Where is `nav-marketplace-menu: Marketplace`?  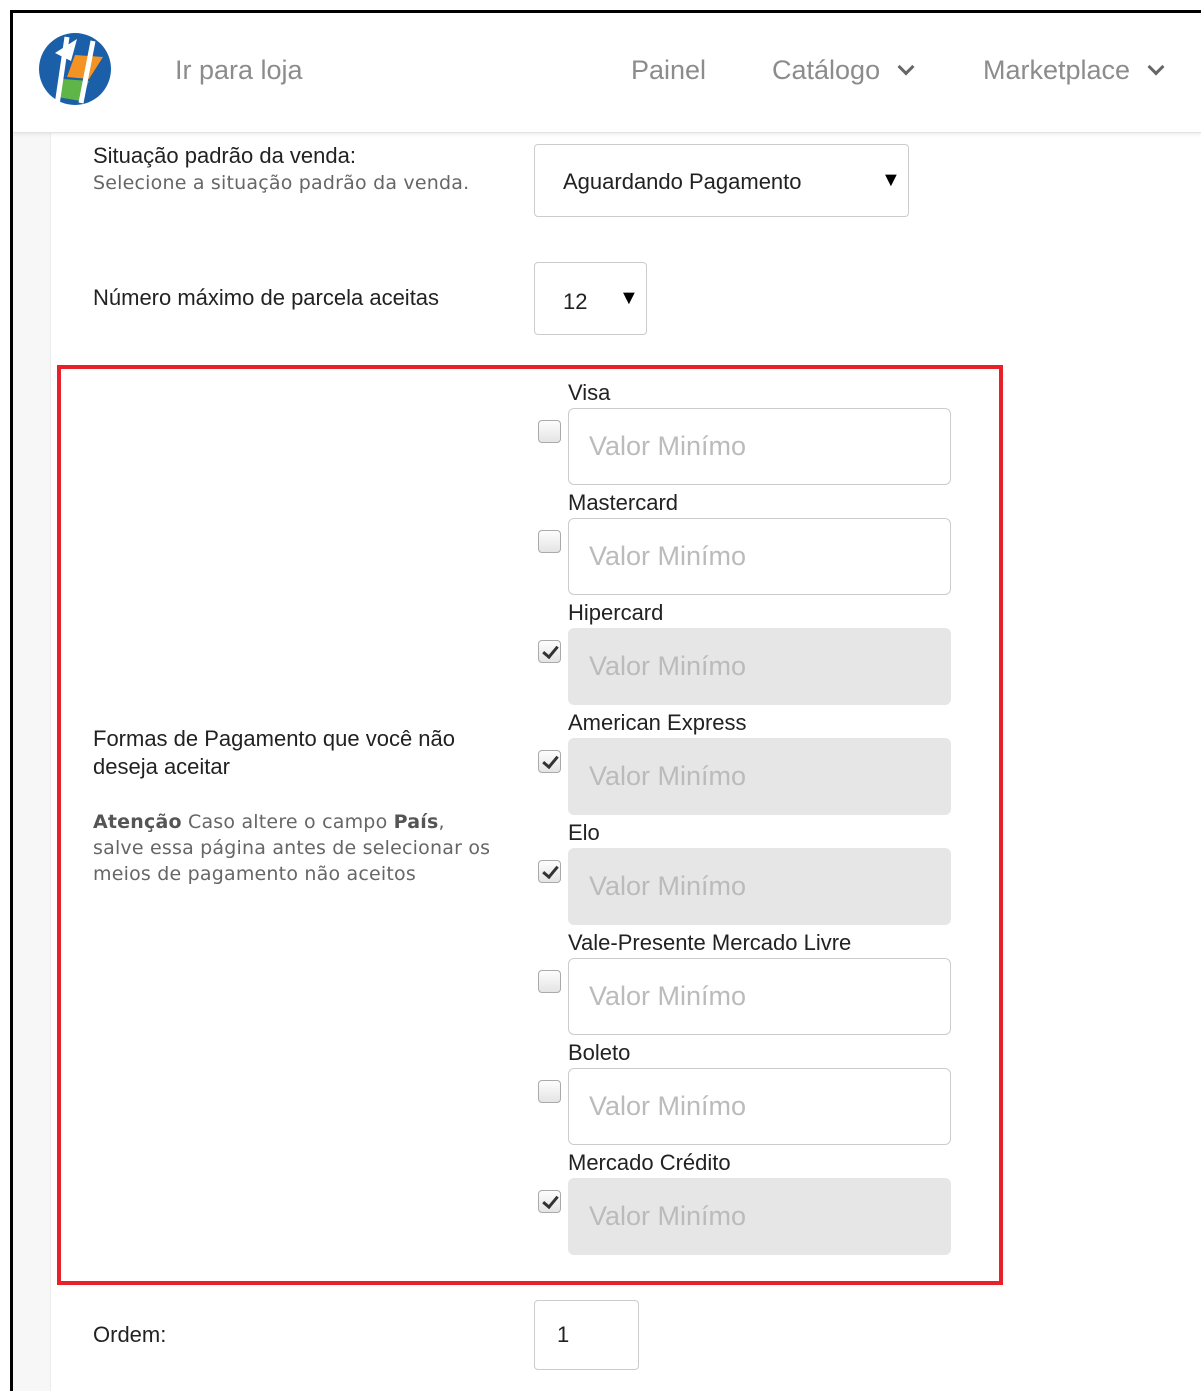
nav-marketplace-menu: Marketplace is located at coordinates (1074, 70).